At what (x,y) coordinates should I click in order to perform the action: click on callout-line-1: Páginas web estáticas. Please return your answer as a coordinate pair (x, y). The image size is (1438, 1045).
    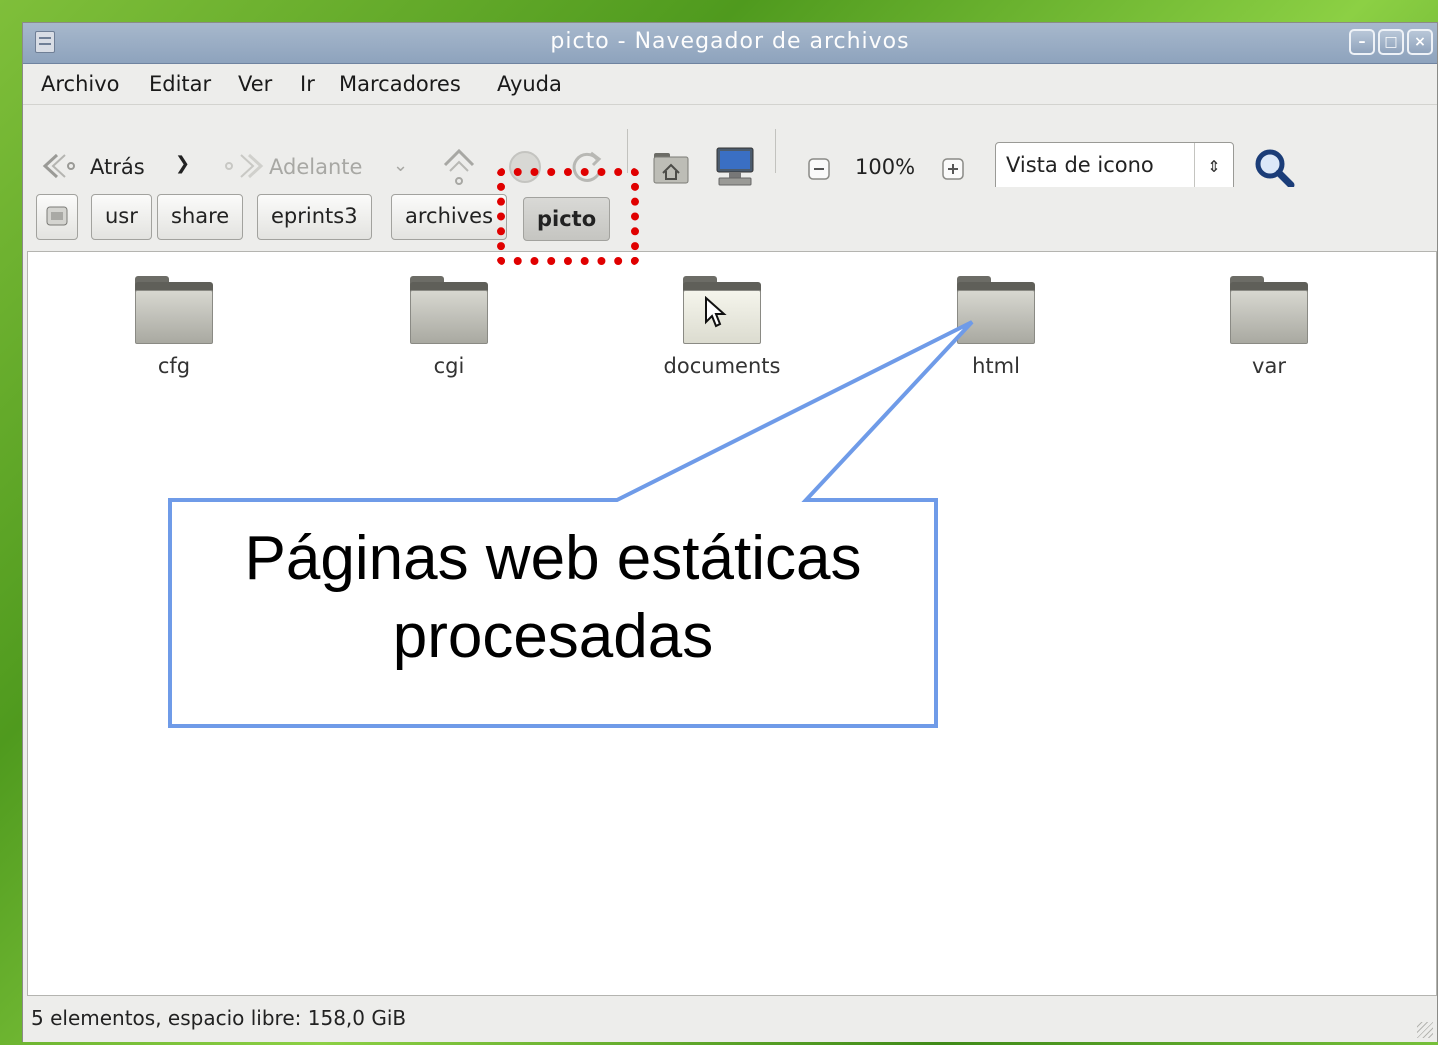
    Looking at the image, I should click on (553, 558).